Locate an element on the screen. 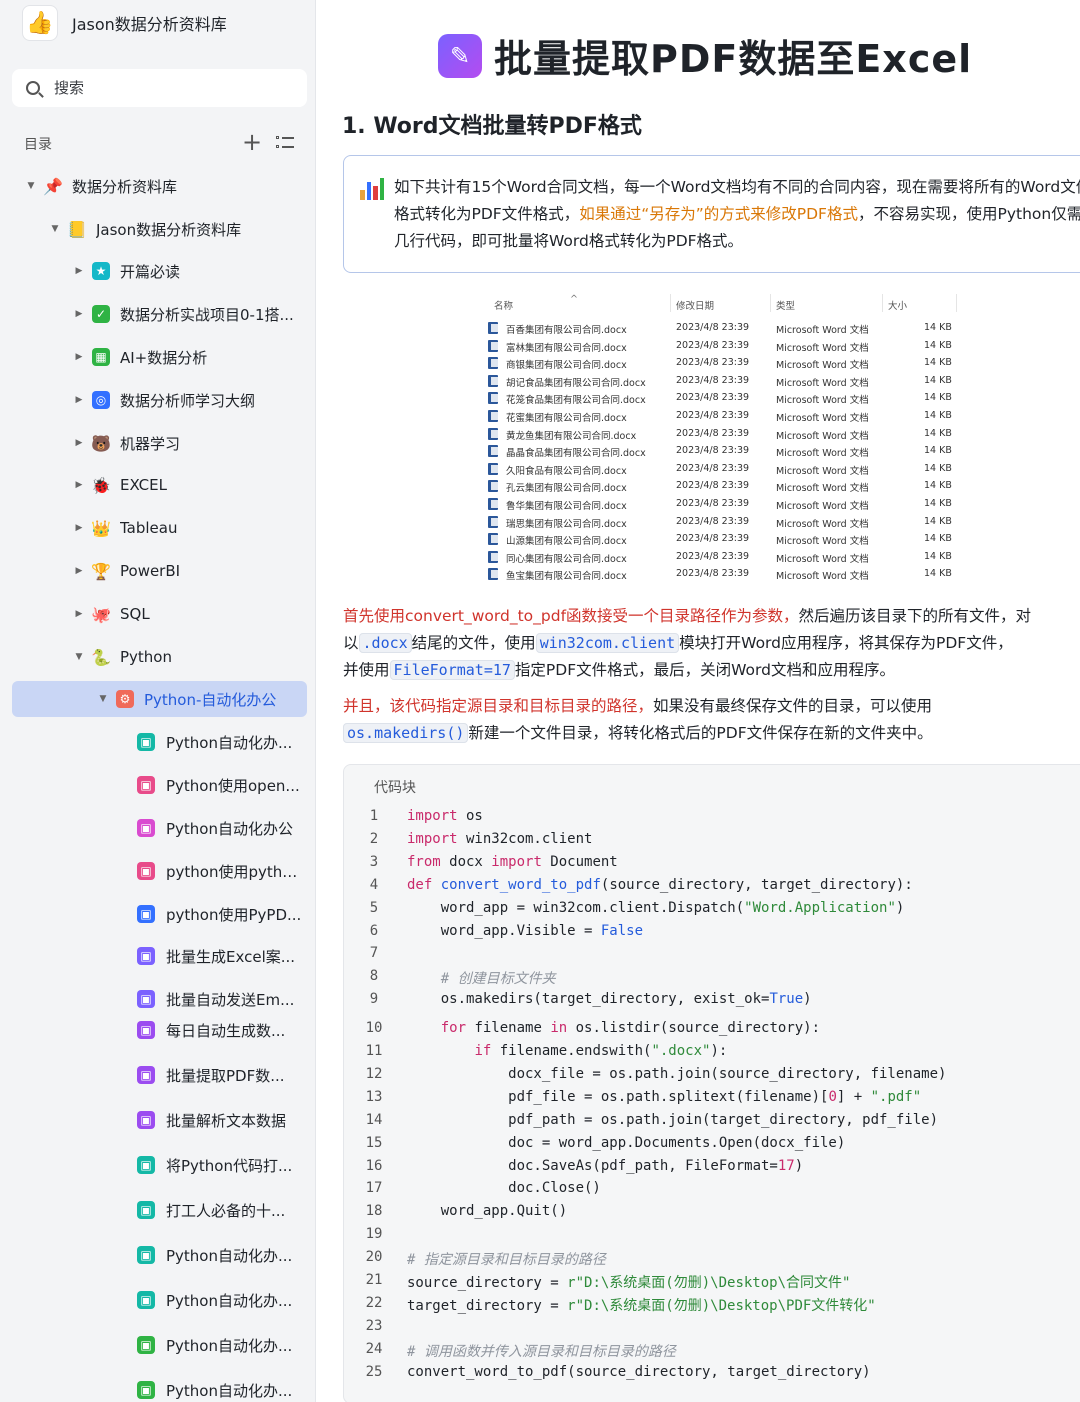  sidebar-item: ▶ 👑 Tableau is located at coordinates (159, 528).